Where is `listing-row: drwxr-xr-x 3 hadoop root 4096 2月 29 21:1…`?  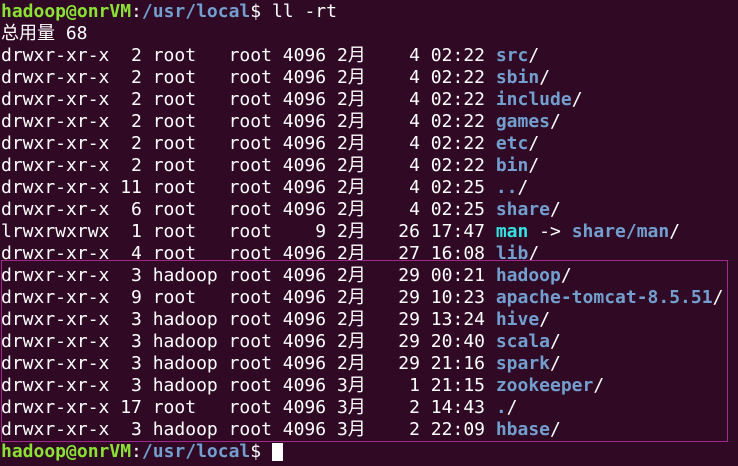
listing-row: drwxr-xr-x 3 hadoop root 4096 2月 29 21:1… is located at coordinates (369, 364).